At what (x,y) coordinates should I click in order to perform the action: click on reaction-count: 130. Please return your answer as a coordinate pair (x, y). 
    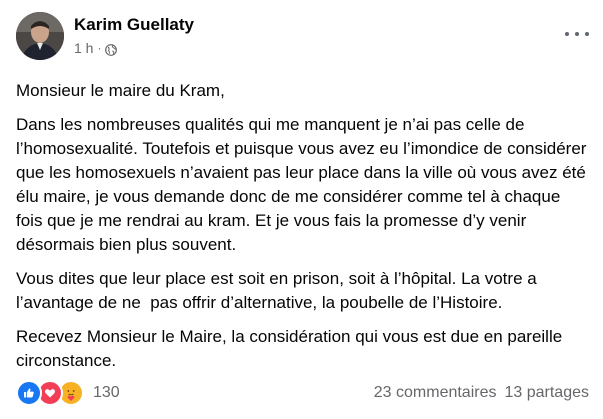
    Looking at the image, I should click on (106, 393).